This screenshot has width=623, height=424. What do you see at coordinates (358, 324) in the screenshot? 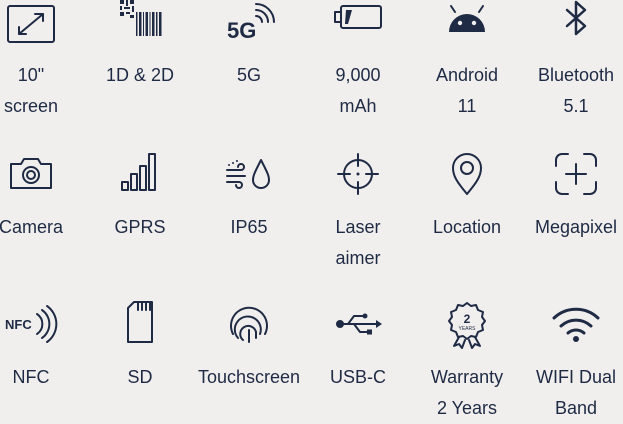
I see `usb-icon` at bounding box center [358, 324].